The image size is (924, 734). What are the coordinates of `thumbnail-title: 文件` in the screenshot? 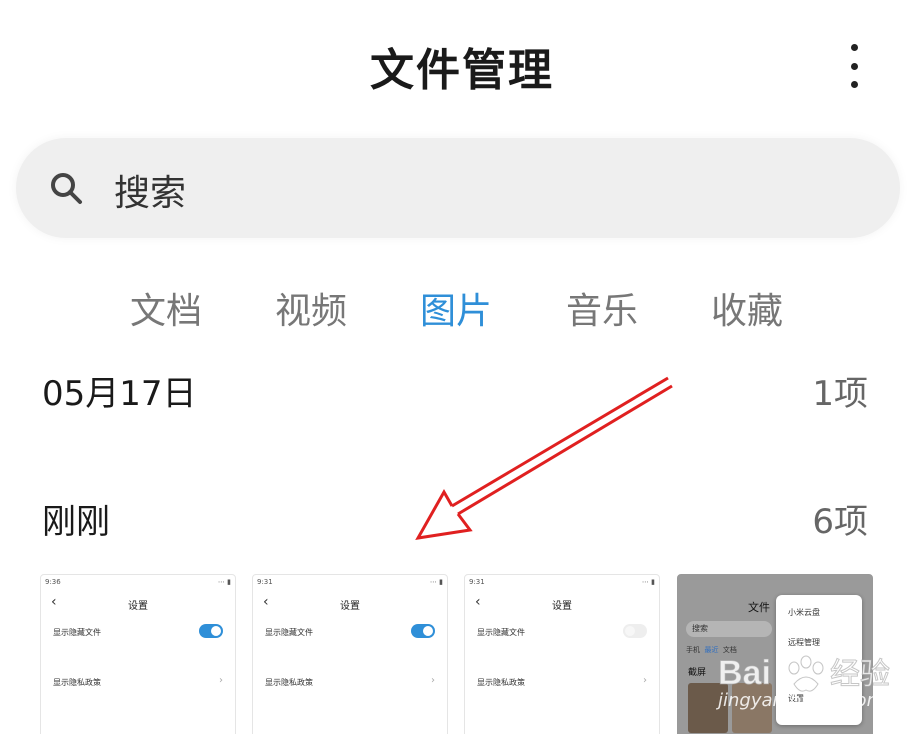 It's located at (759, 607).